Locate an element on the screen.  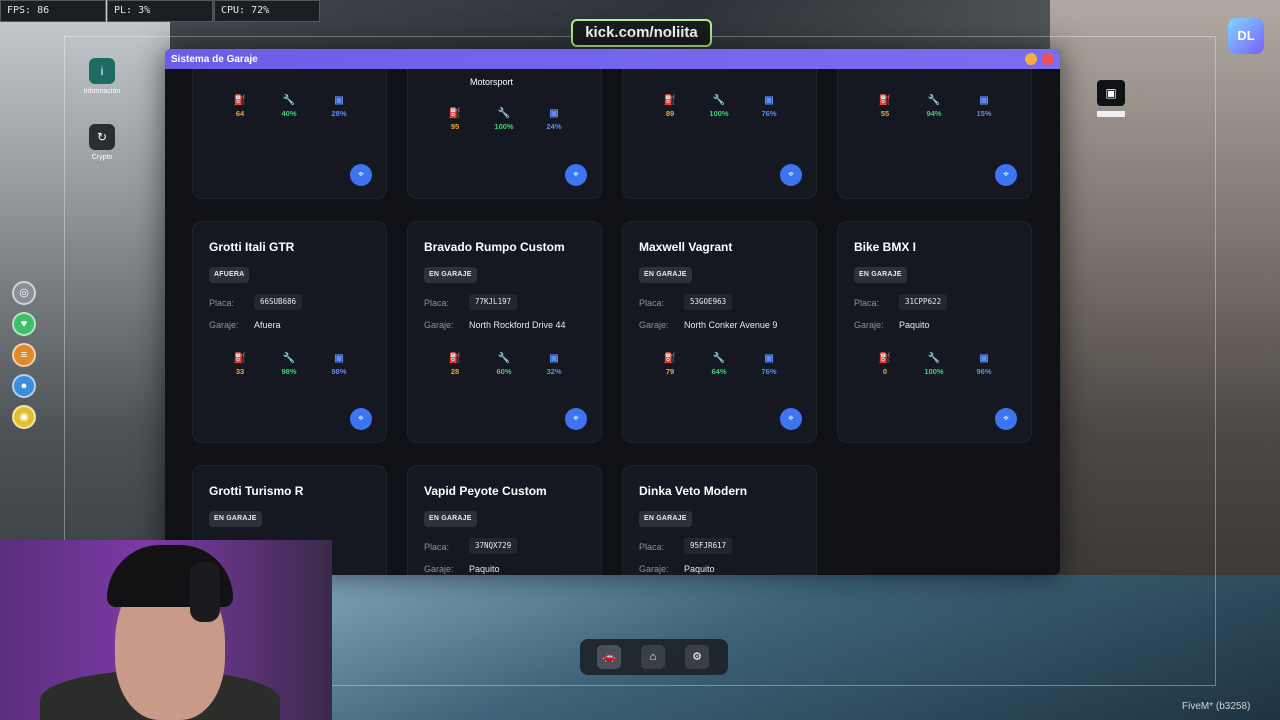
garage-row: Garaje: North Conker Avenue 9 is located at coordinates (708, 325).